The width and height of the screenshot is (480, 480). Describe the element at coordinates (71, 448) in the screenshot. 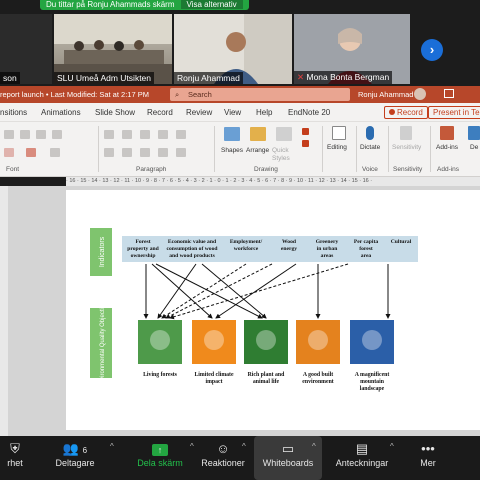

I see `participants-icon: 👥` at that location.